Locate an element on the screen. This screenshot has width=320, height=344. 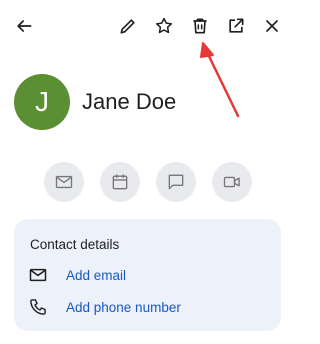
calendar-icon is located at coordinates (120, 182).